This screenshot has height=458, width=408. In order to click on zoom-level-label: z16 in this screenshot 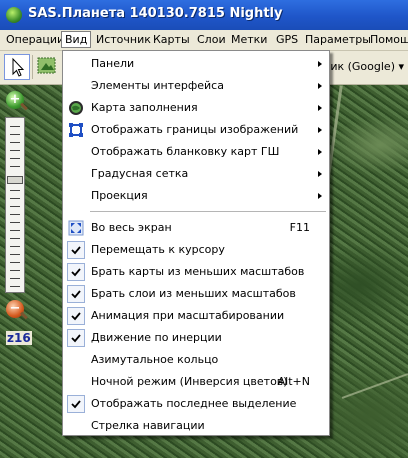, I will do `click(19, 338)`.